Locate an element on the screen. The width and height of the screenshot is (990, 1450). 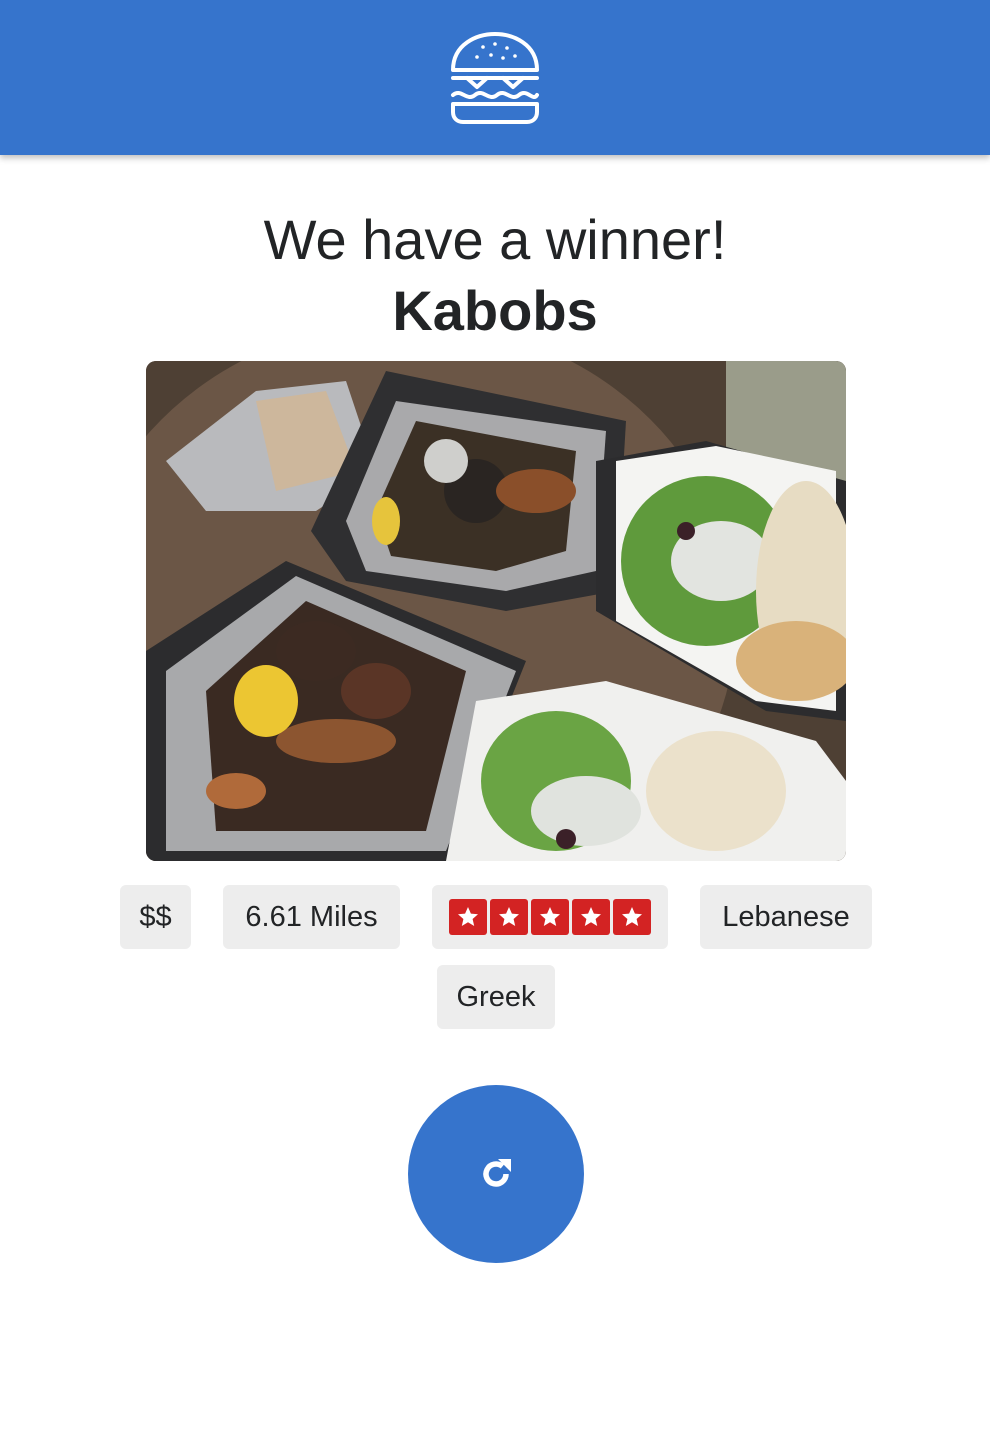
rating-tag is located at coordinates (550, 917).